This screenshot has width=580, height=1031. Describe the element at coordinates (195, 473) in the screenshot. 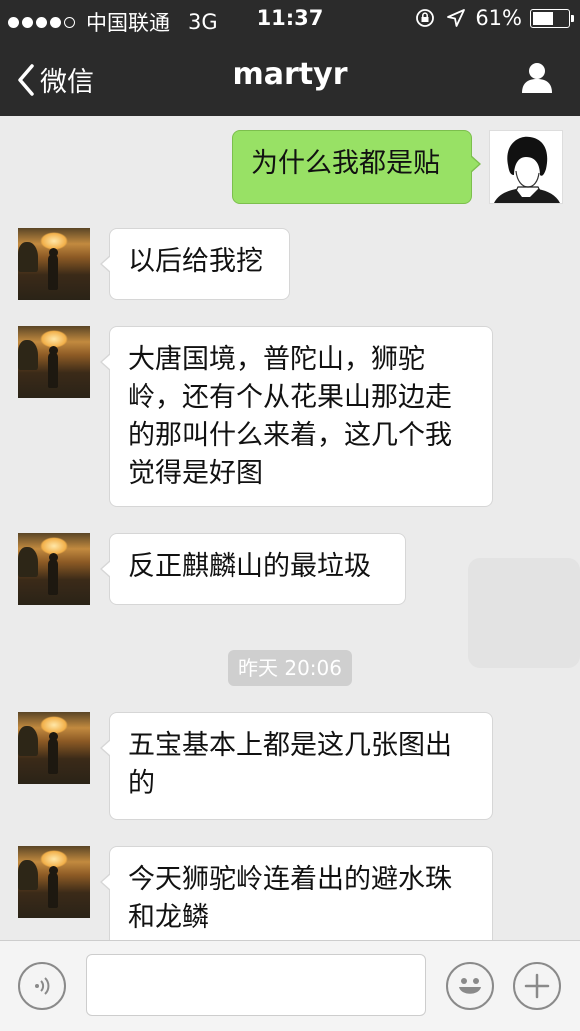

I see `message-line: 觉得是好图` at that location.